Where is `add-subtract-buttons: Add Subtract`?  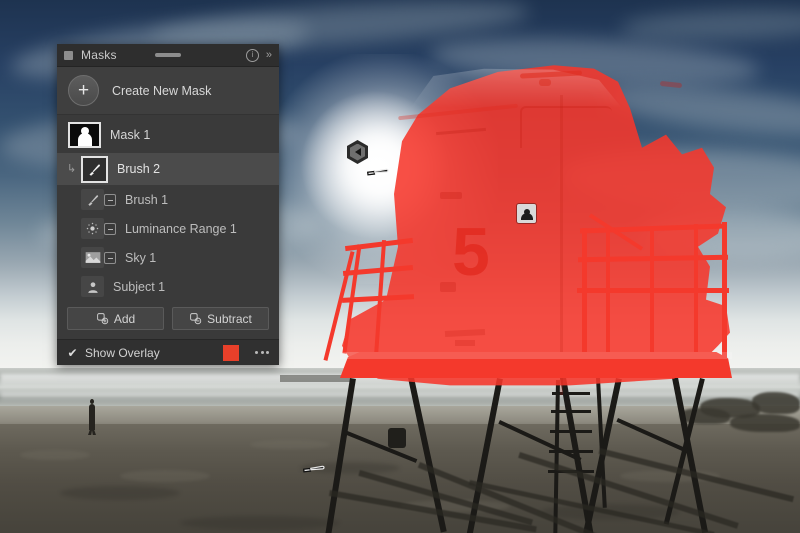
add-subtract-buttons: Add Subtract is located at coordinates (168, 320).